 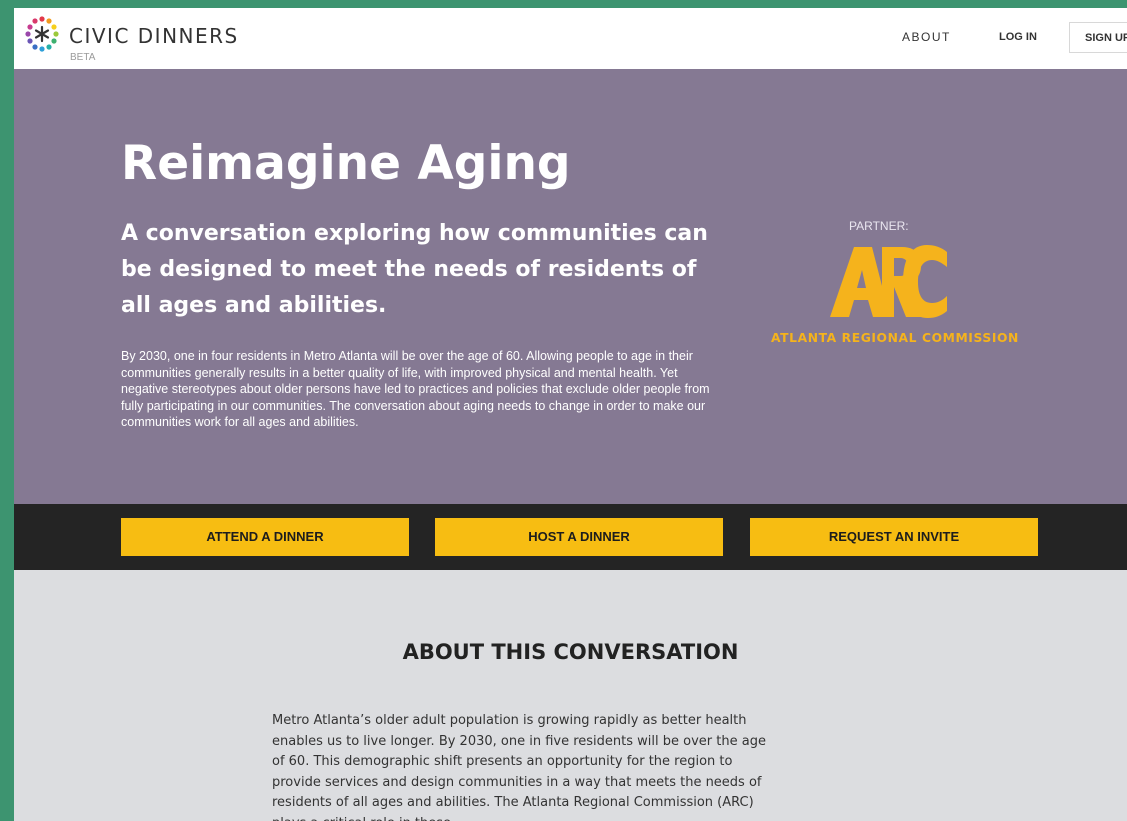 What do you see at coordinates (926, 37) in the screenshot?
I see `nav-about-link: ABOUT` at bounding box center [926, 37].